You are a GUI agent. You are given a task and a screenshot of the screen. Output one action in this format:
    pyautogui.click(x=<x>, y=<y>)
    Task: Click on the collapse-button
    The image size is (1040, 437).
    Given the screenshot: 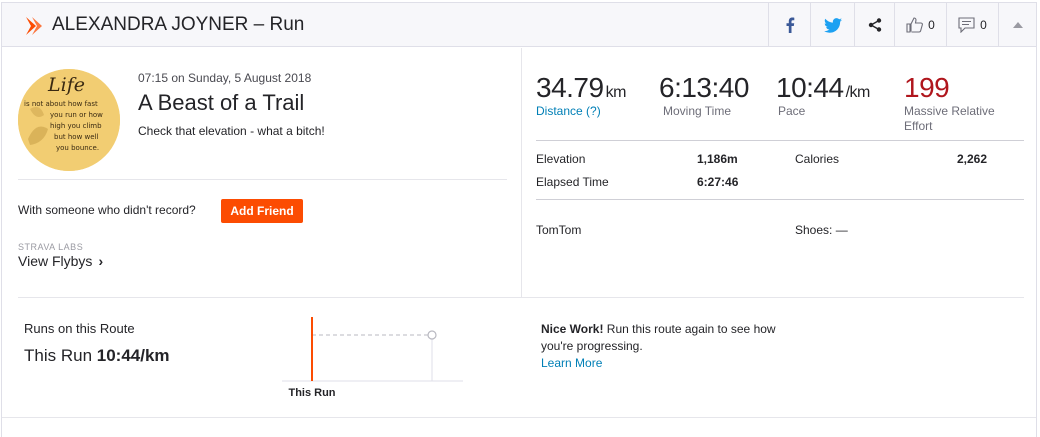 What is the action you would take?
    pyautogui.click(x=1017, y=25)
    